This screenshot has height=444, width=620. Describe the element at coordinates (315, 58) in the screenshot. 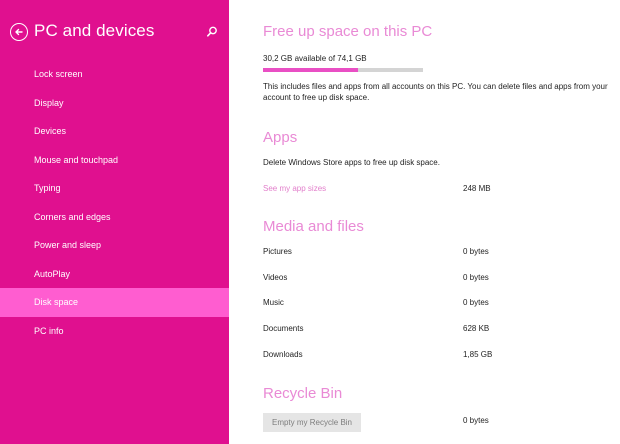

I see `disk-availability-text: 30,2 GB available of 74,1 GB` at that location.